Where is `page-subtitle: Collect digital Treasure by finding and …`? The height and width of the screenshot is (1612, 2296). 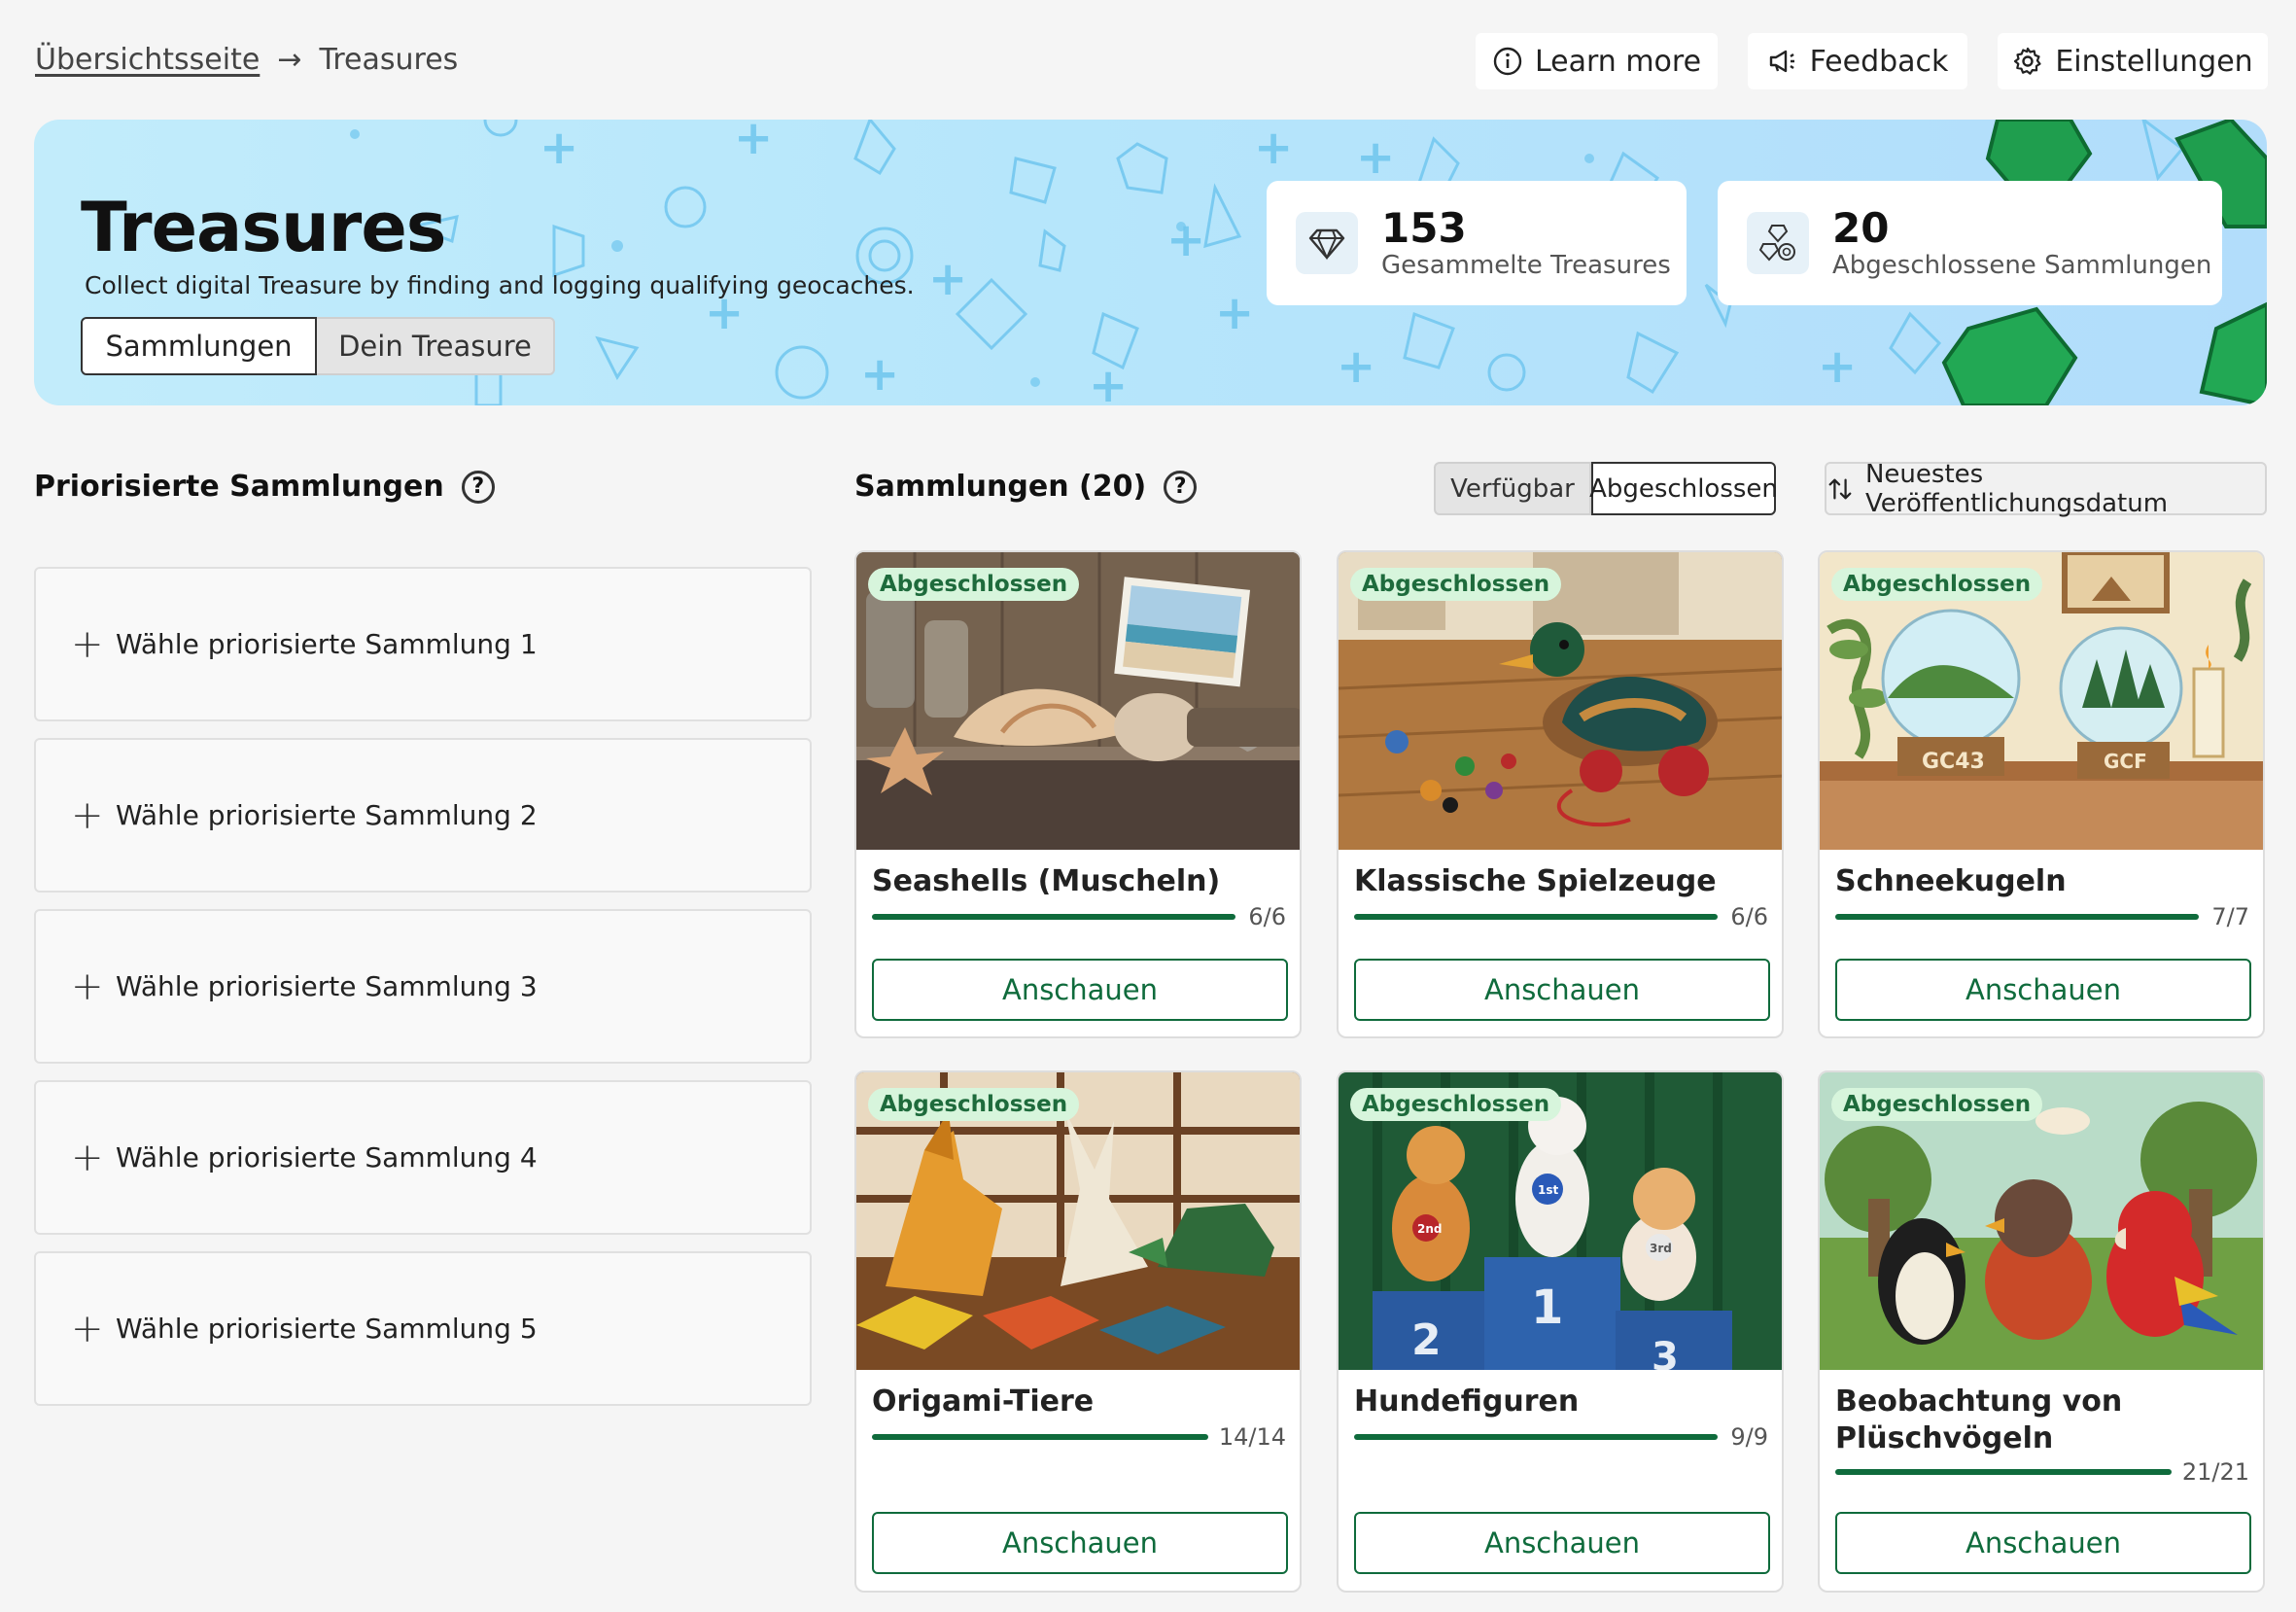
page-subtitle: Collect digital Treasure by finding and … is located at coordinates (500, 285).